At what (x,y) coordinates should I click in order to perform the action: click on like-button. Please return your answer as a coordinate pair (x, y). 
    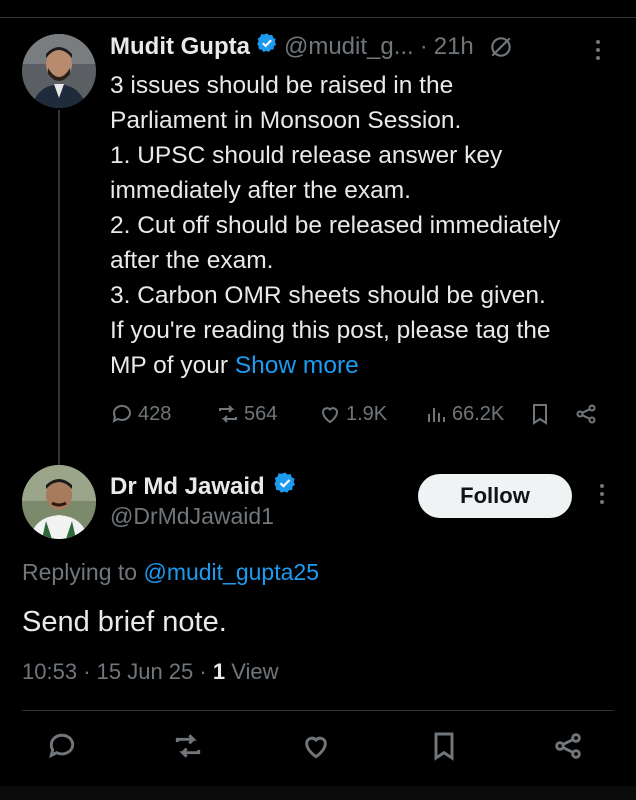
    Looking at the image, I should click on (318, 748).